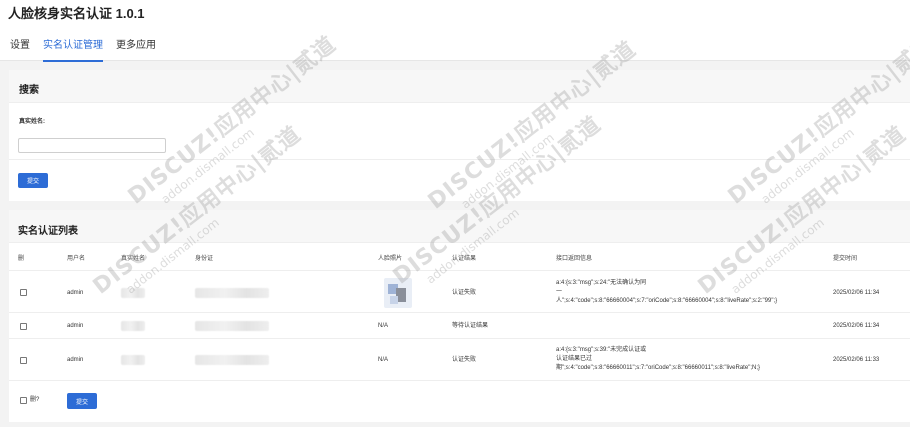  What do you see at coordinates (35, 400) in the screenshot?
I see `delete-all-label: 删?` at bounding box center [35, 400].